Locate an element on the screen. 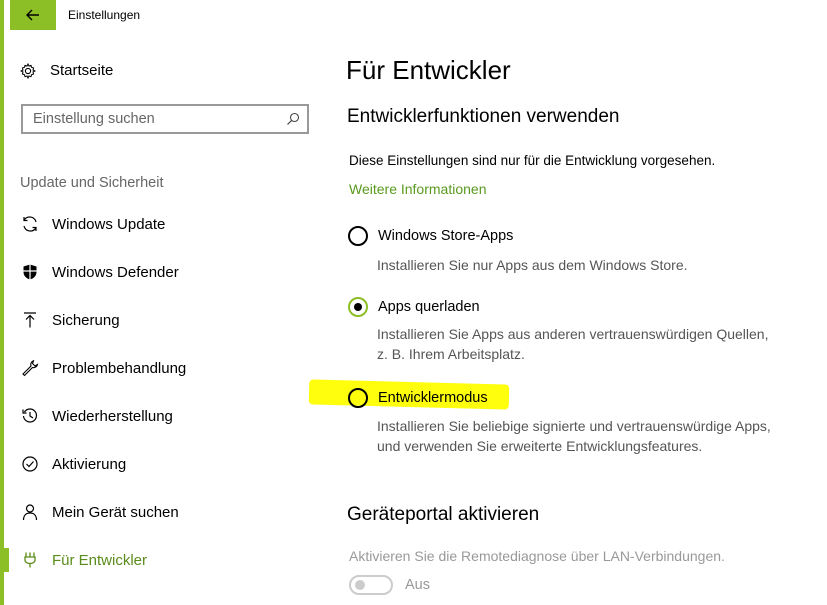 Image resolution: width=827 pixels, height=605 pixels. device-portal-toggle is located at coordinates (371, 585).